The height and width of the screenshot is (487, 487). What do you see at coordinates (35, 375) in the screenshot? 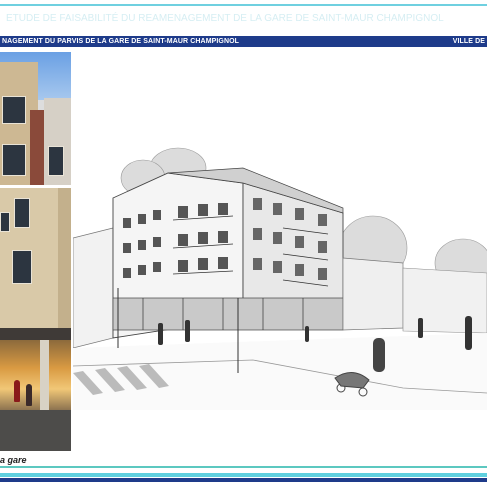
I see `shop-front` at bounding box center [35, 375].